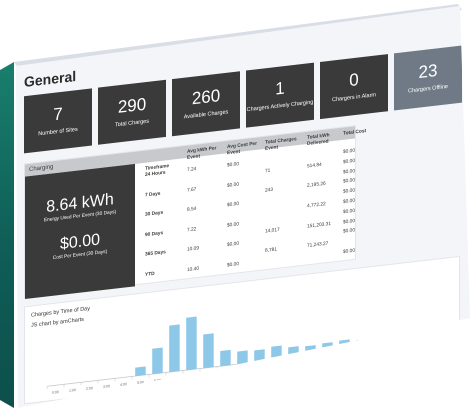 The height and width of the screenshot is (408, 470). I want to click on tile-total-charges: 290 Total Charges, so click(132, 112).